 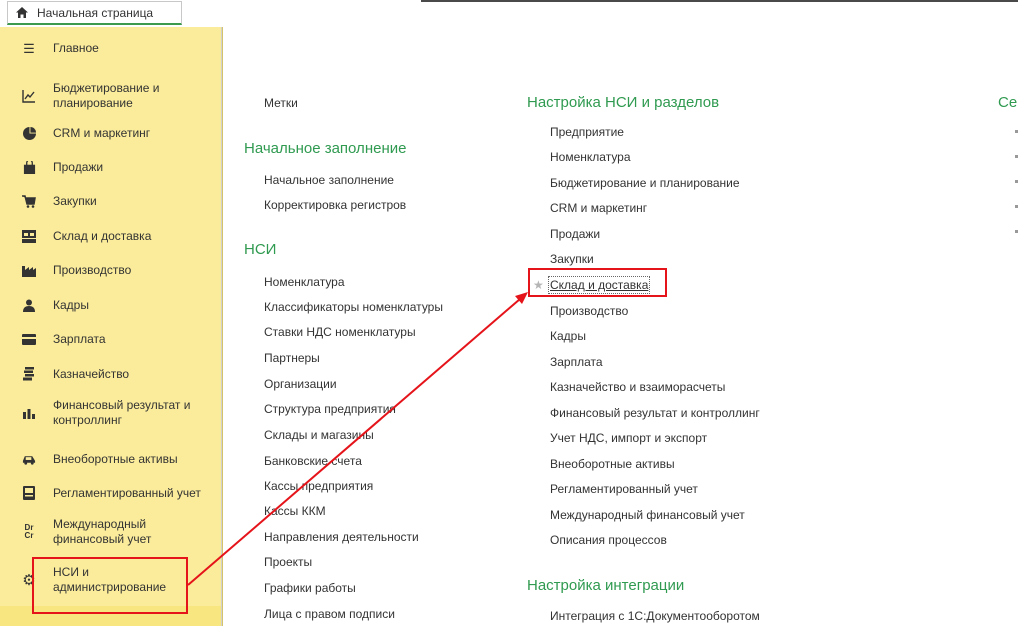 What do you see at coordinates (655, 616) in the screenshot?
I see `link-docflow-integration: Интеграция с 1С:Документооборотом` at bounding box center [655, 616].